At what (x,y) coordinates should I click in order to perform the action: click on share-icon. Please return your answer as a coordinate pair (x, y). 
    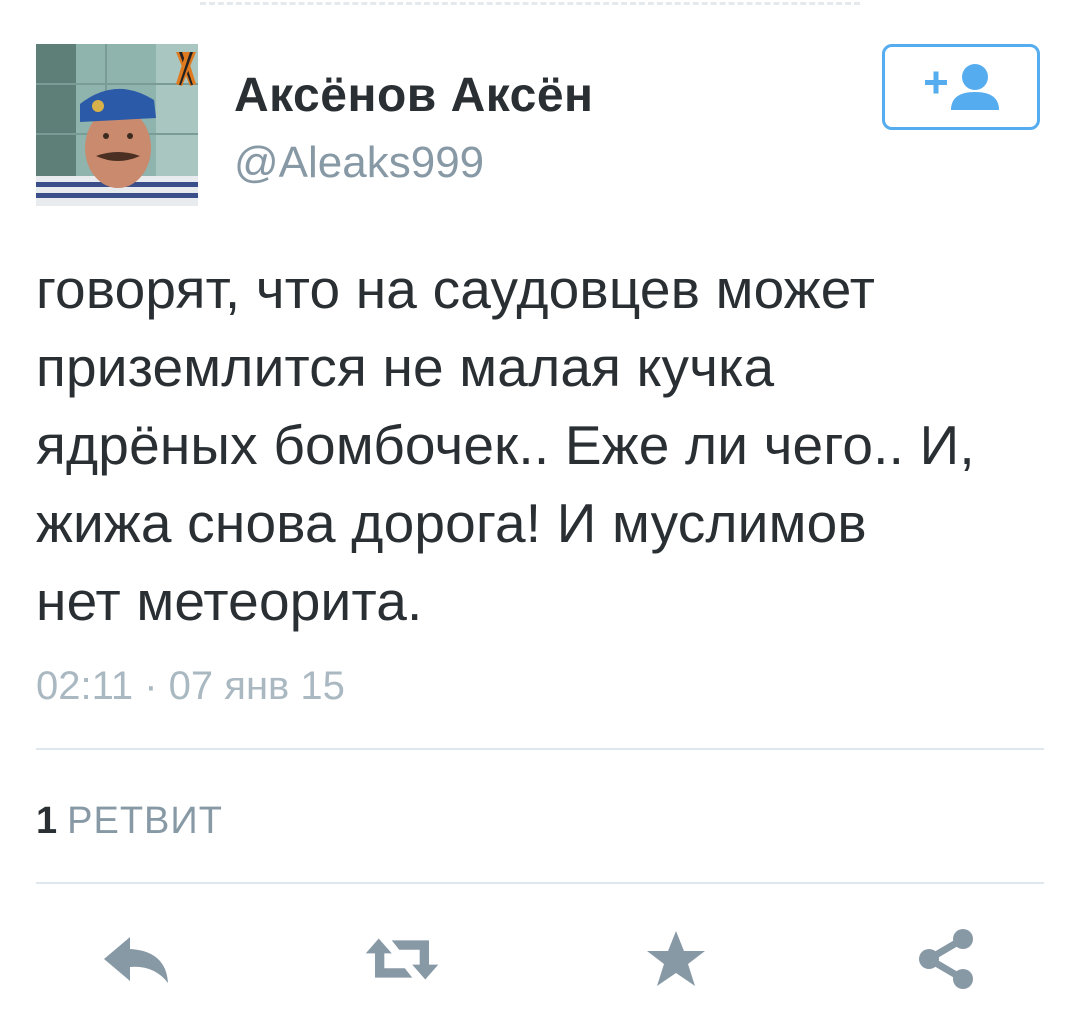
    Looking at the image, I should click on (946, 959).